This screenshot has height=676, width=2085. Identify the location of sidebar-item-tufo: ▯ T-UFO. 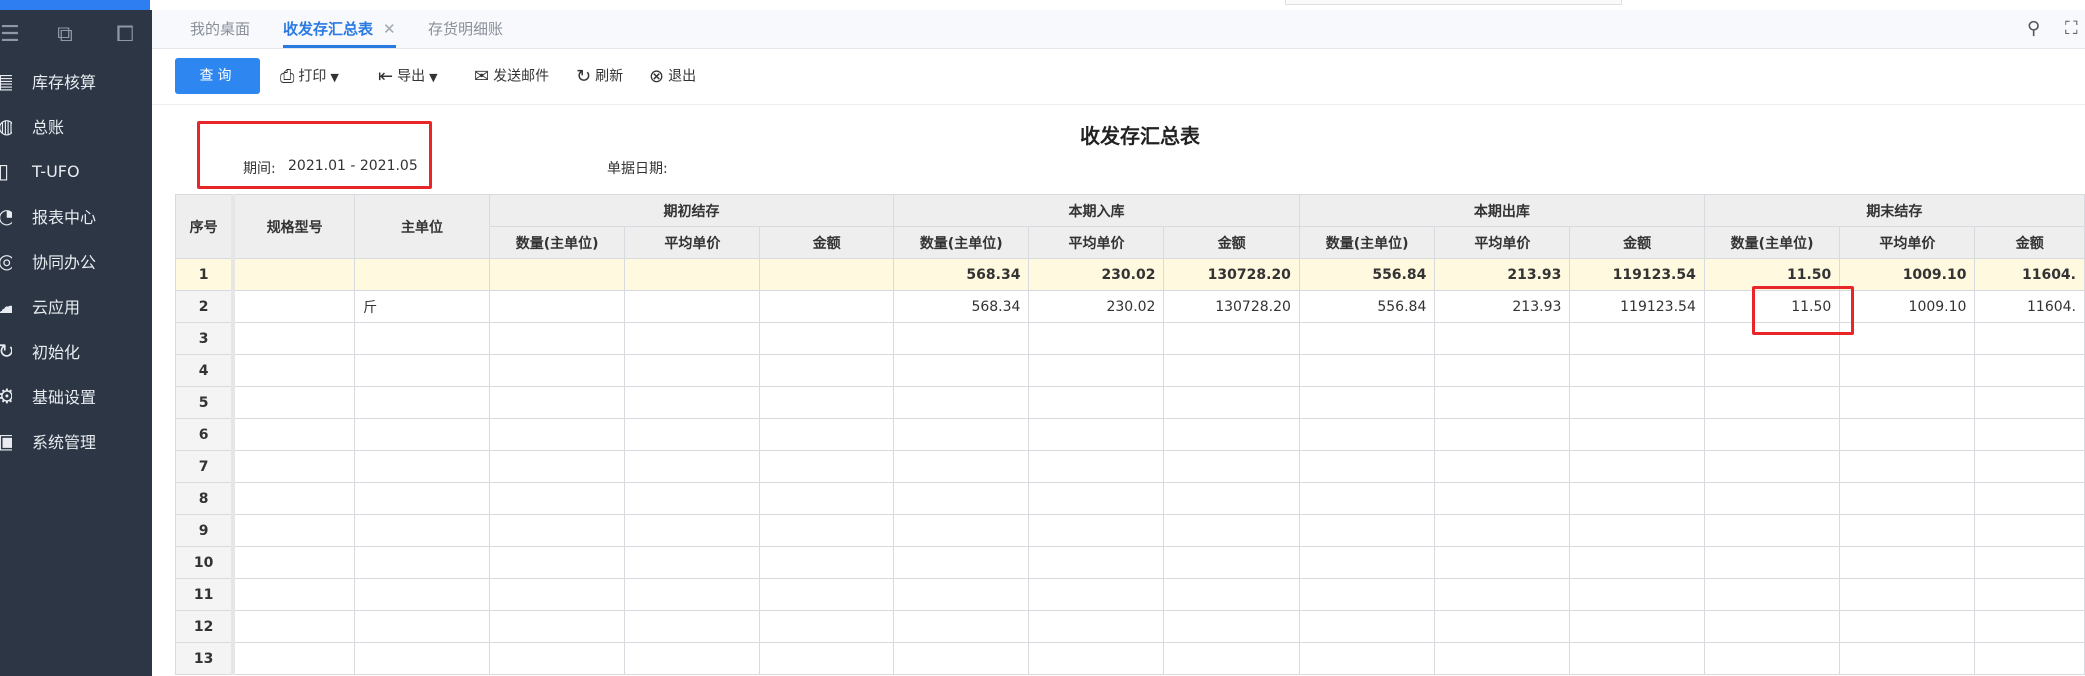
(76, 171).